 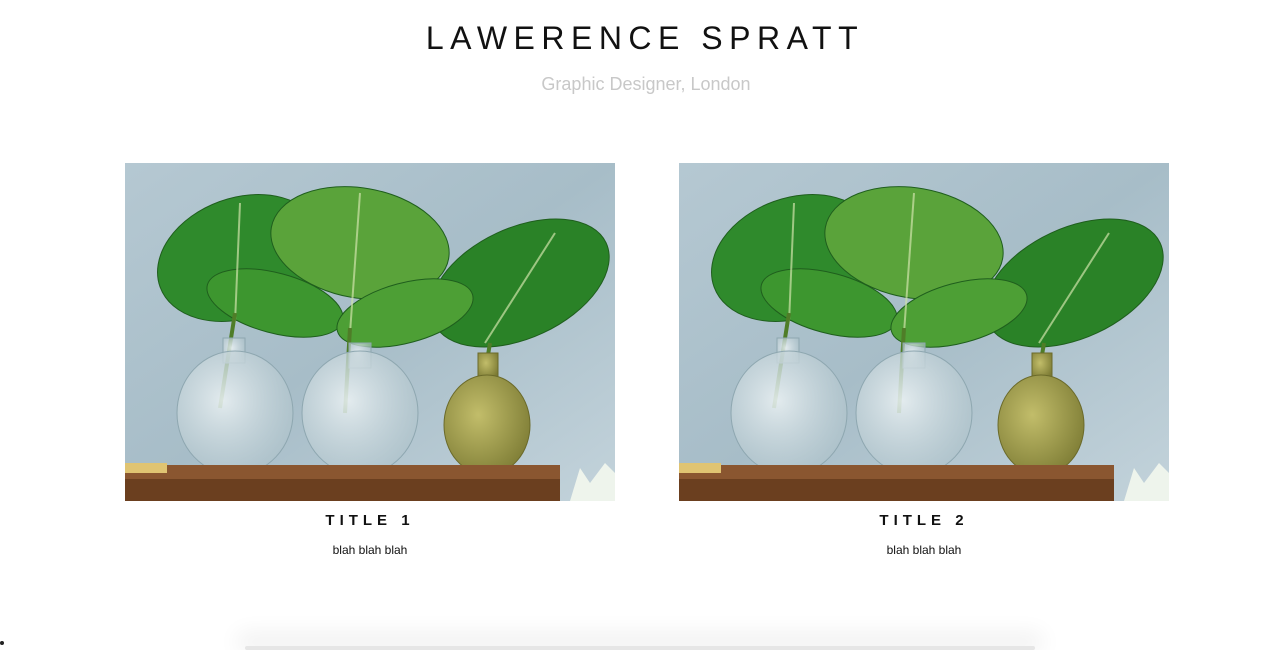 I want to click on project-title: TITLE 2, so click(x=924, y=521).